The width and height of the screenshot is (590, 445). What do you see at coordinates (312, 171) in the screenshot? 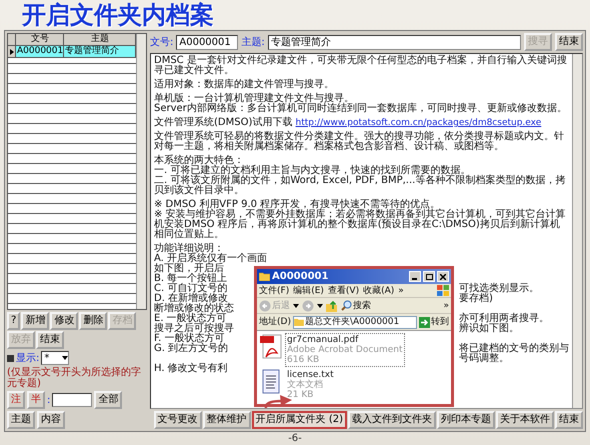
I see `memo-text: 一. 可将已建立的文档利用主旨与内文搜寻，快速的找到所需要的数据。` at bounding box center [312, 171].